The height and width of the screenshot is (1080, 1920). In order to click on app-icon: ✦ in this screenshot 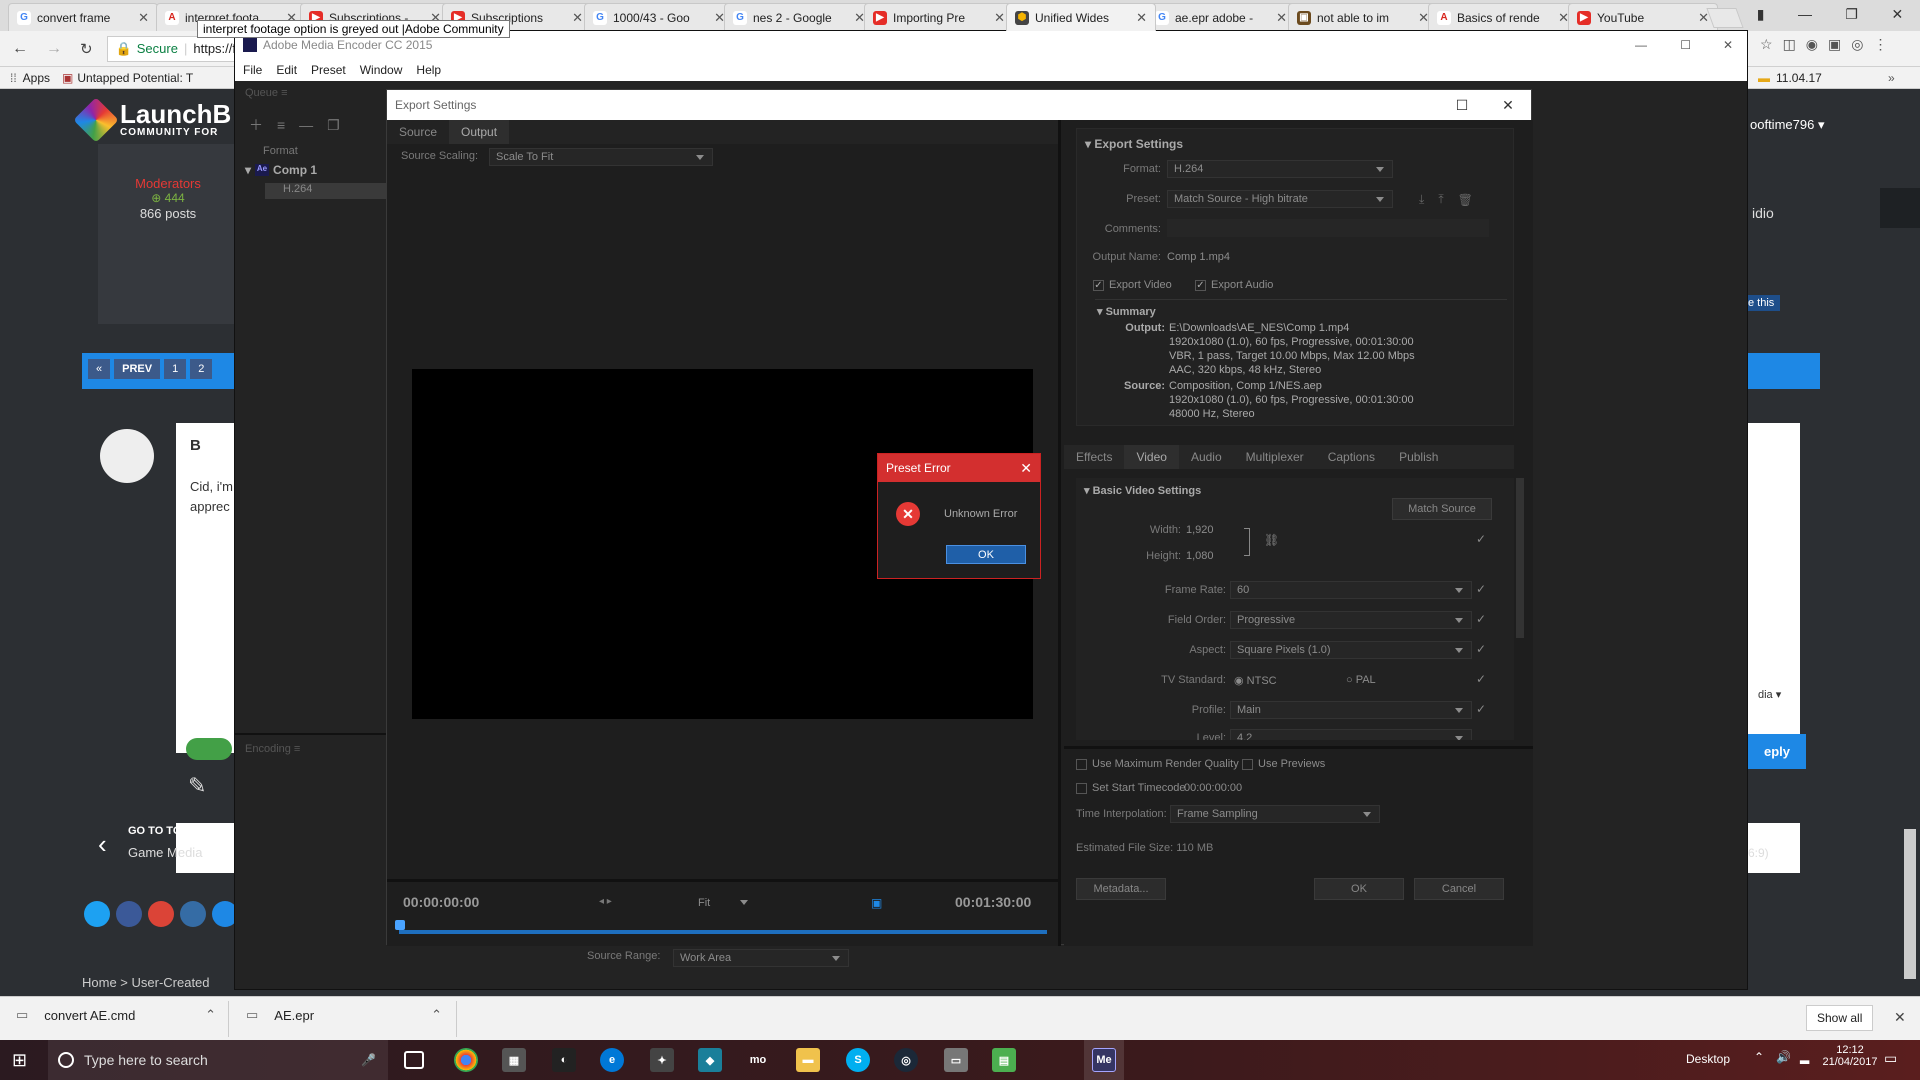, I will do `click(662, 1060)`.